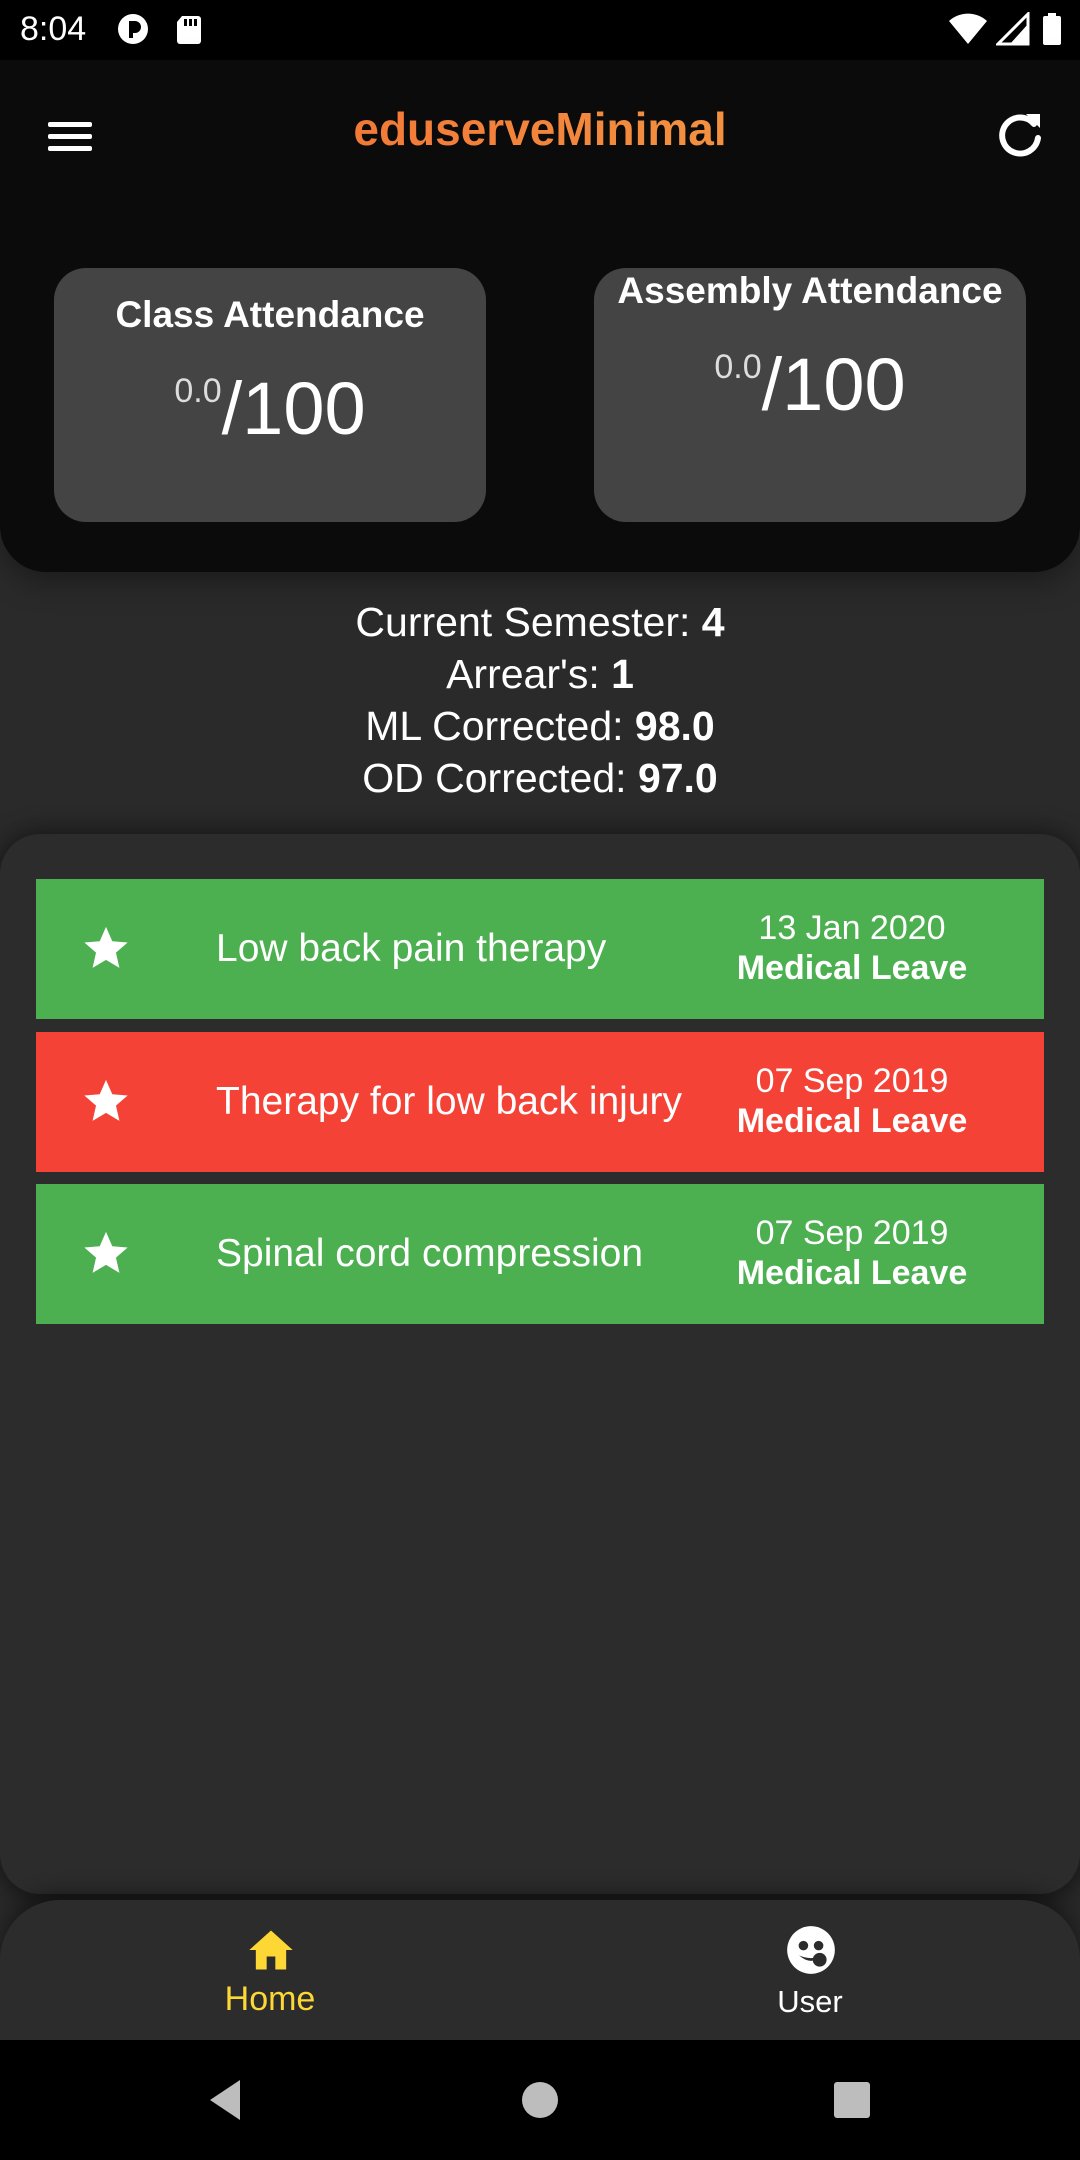 The image size is (1080, 2160). Describe the element at coordinates (540, 674) in the screenshot. I see `arrears-row: Arrear's: 1` at that location.